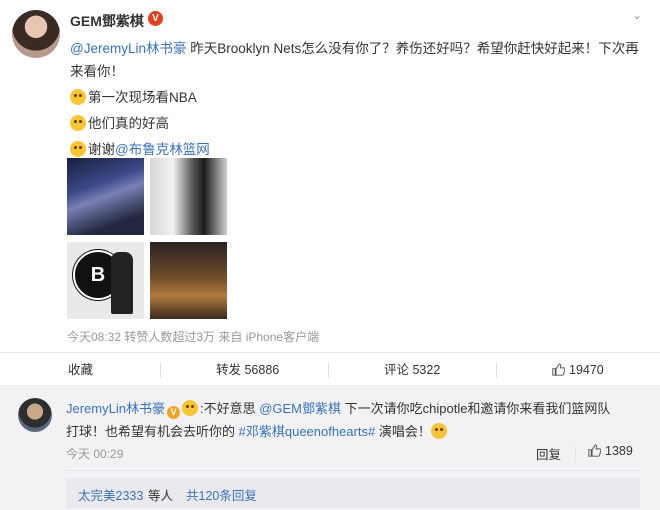 The width and height of the screenshot is (660, 510). I want to click on mention-jeremylin: @JeremyLin林书豪, so click(128, 48).